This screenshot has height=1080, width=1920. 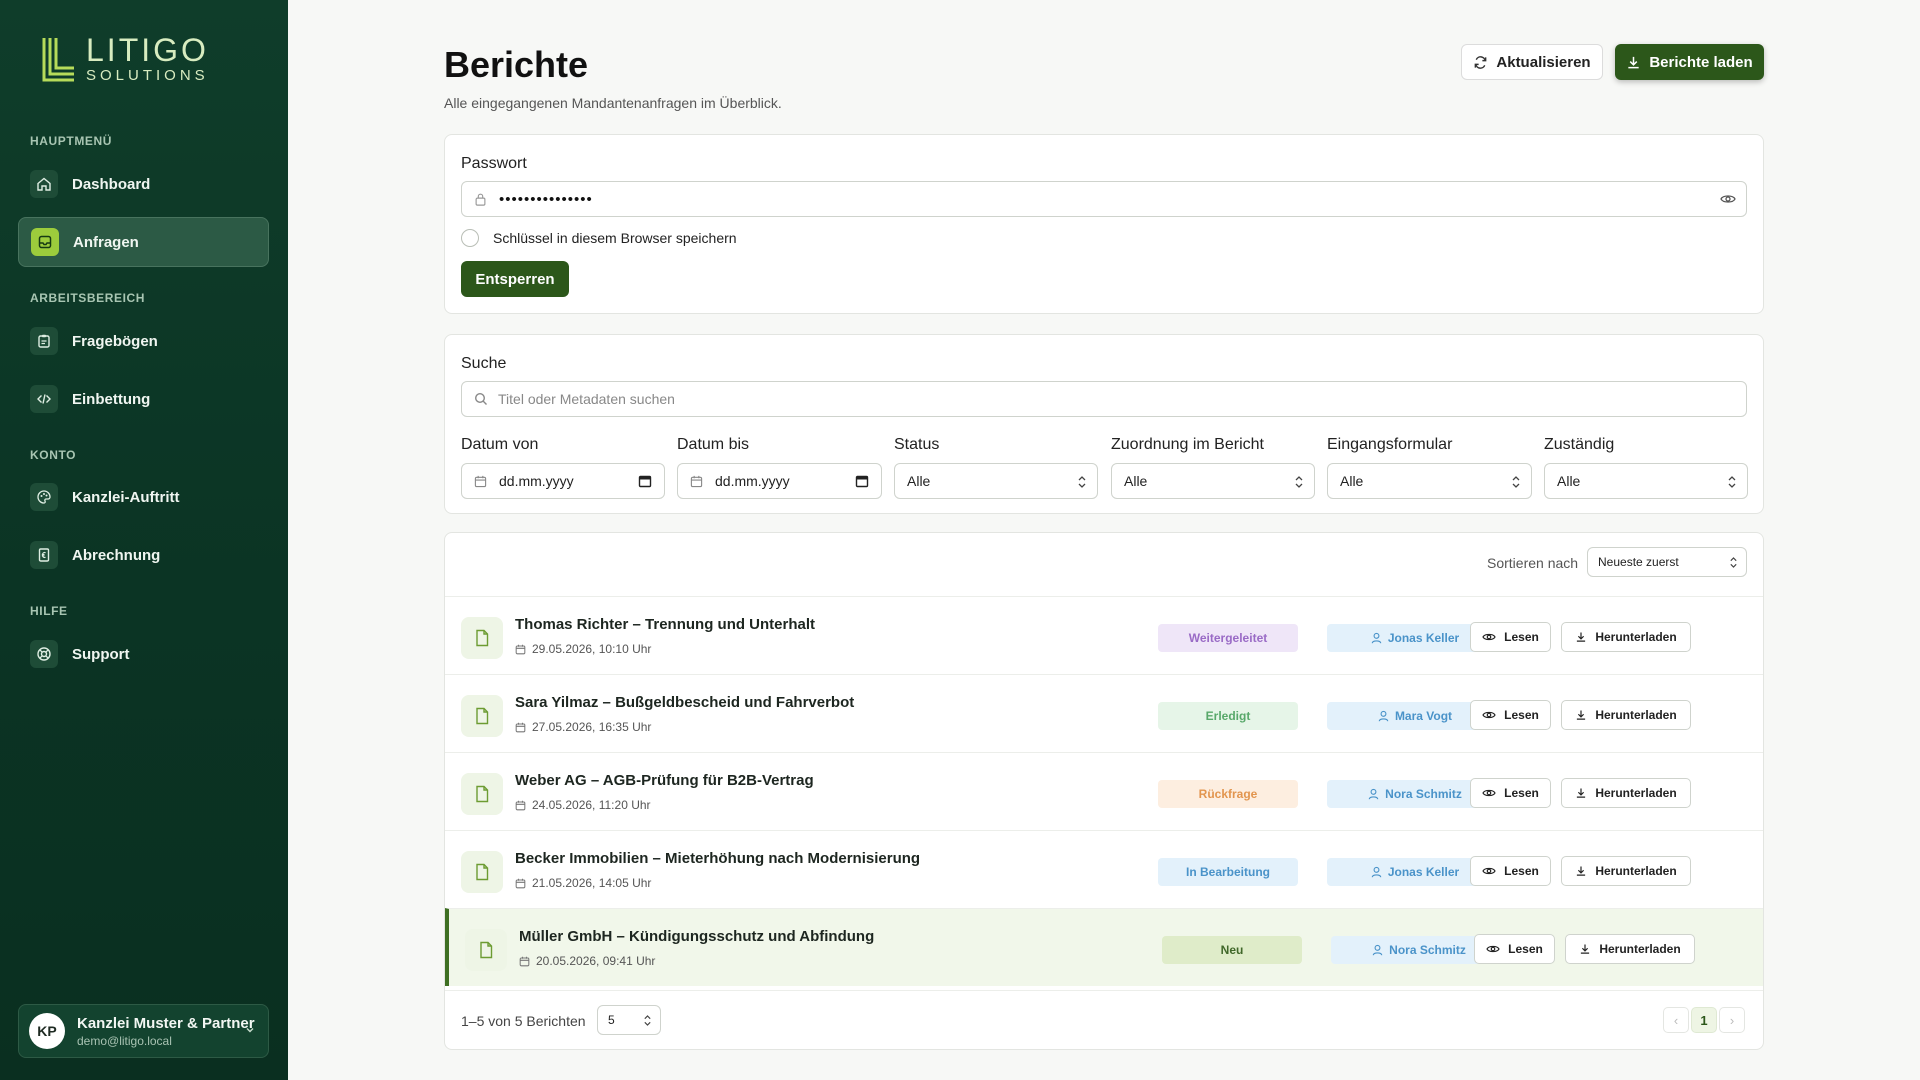 I want to click on status-select: Alle, so click(x=996, y=481).